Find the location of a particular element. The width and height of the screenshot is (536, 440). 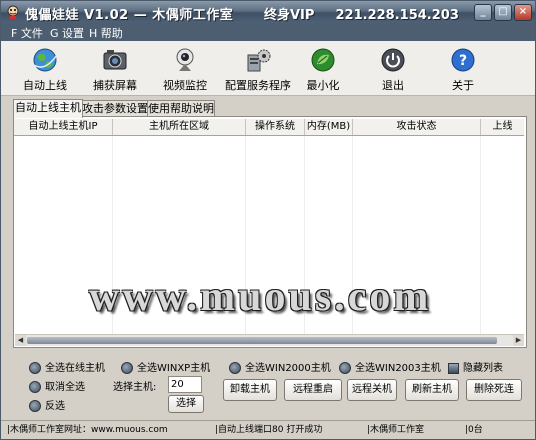

config-service-button: 配置服务程序 is located at coordinates (258, 69).